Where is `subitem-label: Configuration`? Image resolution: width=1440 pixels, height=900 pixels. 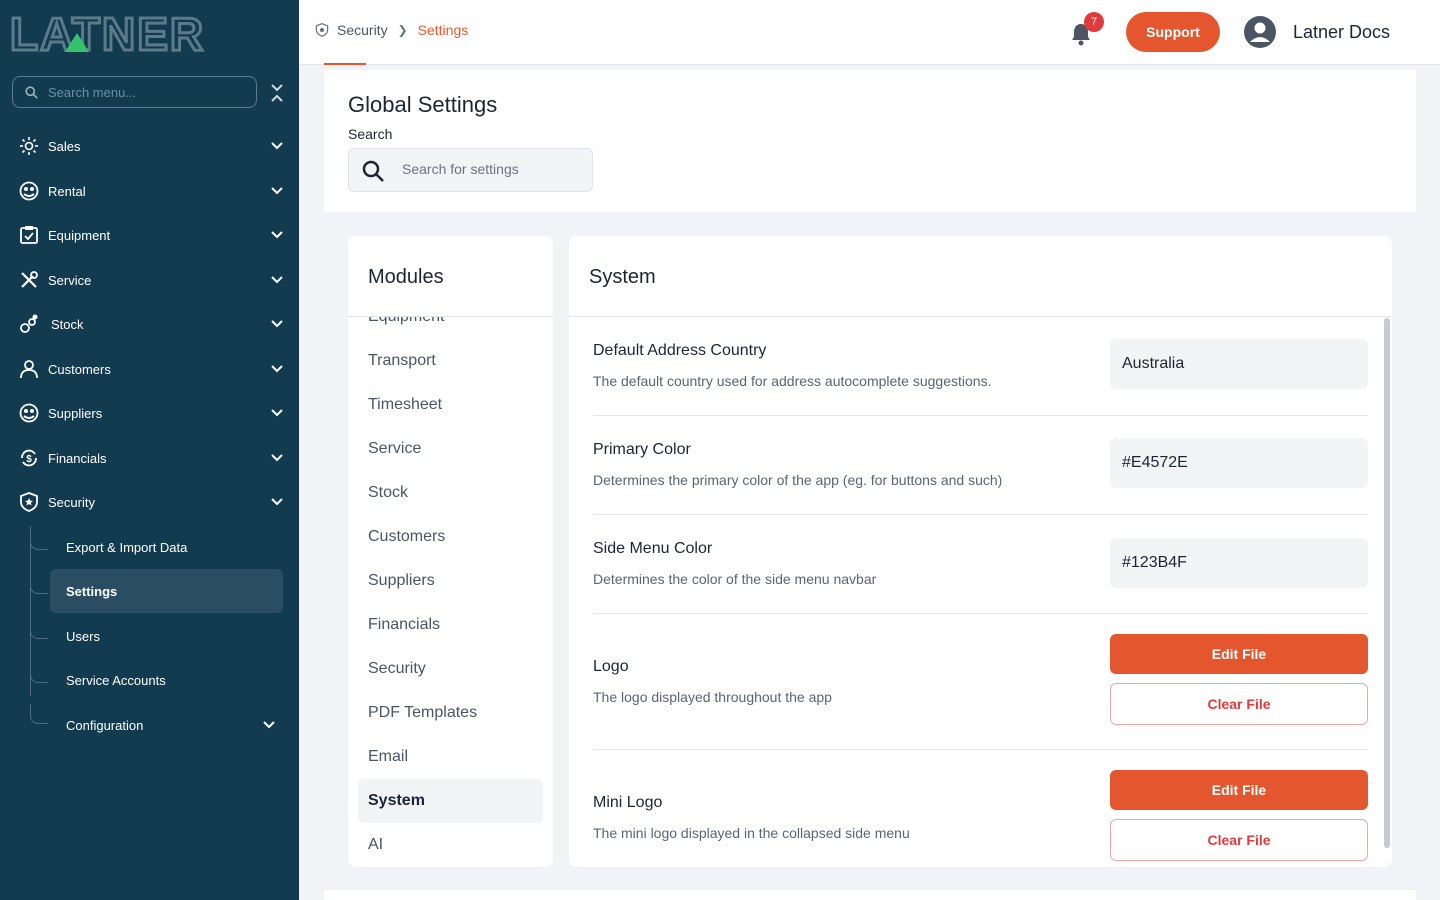
subitem-label: Configuration is located at coordinates (105, 725).